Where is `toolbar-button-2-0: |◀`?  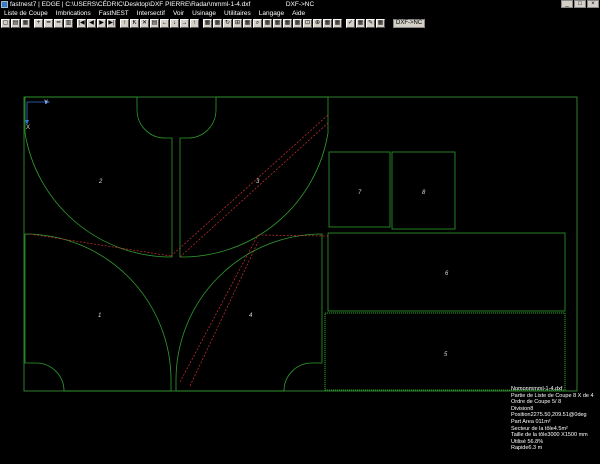
toolbar-button-2-0: |◀ is located at coordinates (81, 23).